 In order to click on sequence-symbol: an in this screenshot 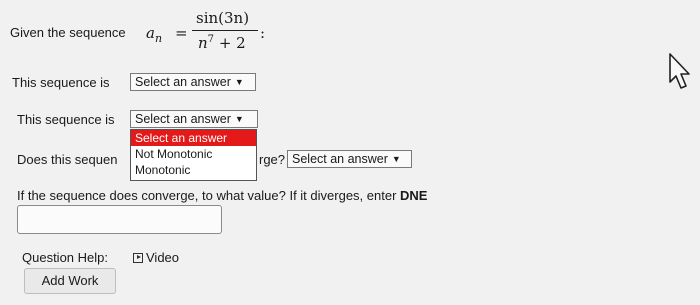, I will do `click(154, 34)`.